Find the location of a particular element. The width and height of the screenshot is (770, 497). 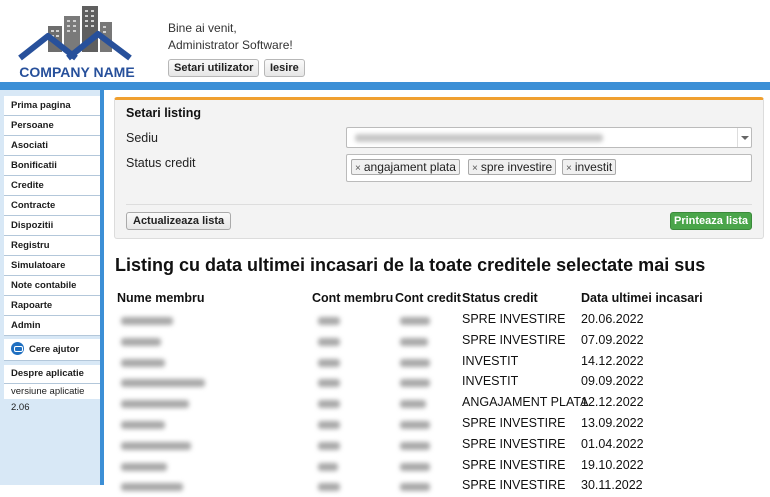

welcome-line-1: Bine ai venit, is located at coordinates (202, 28).